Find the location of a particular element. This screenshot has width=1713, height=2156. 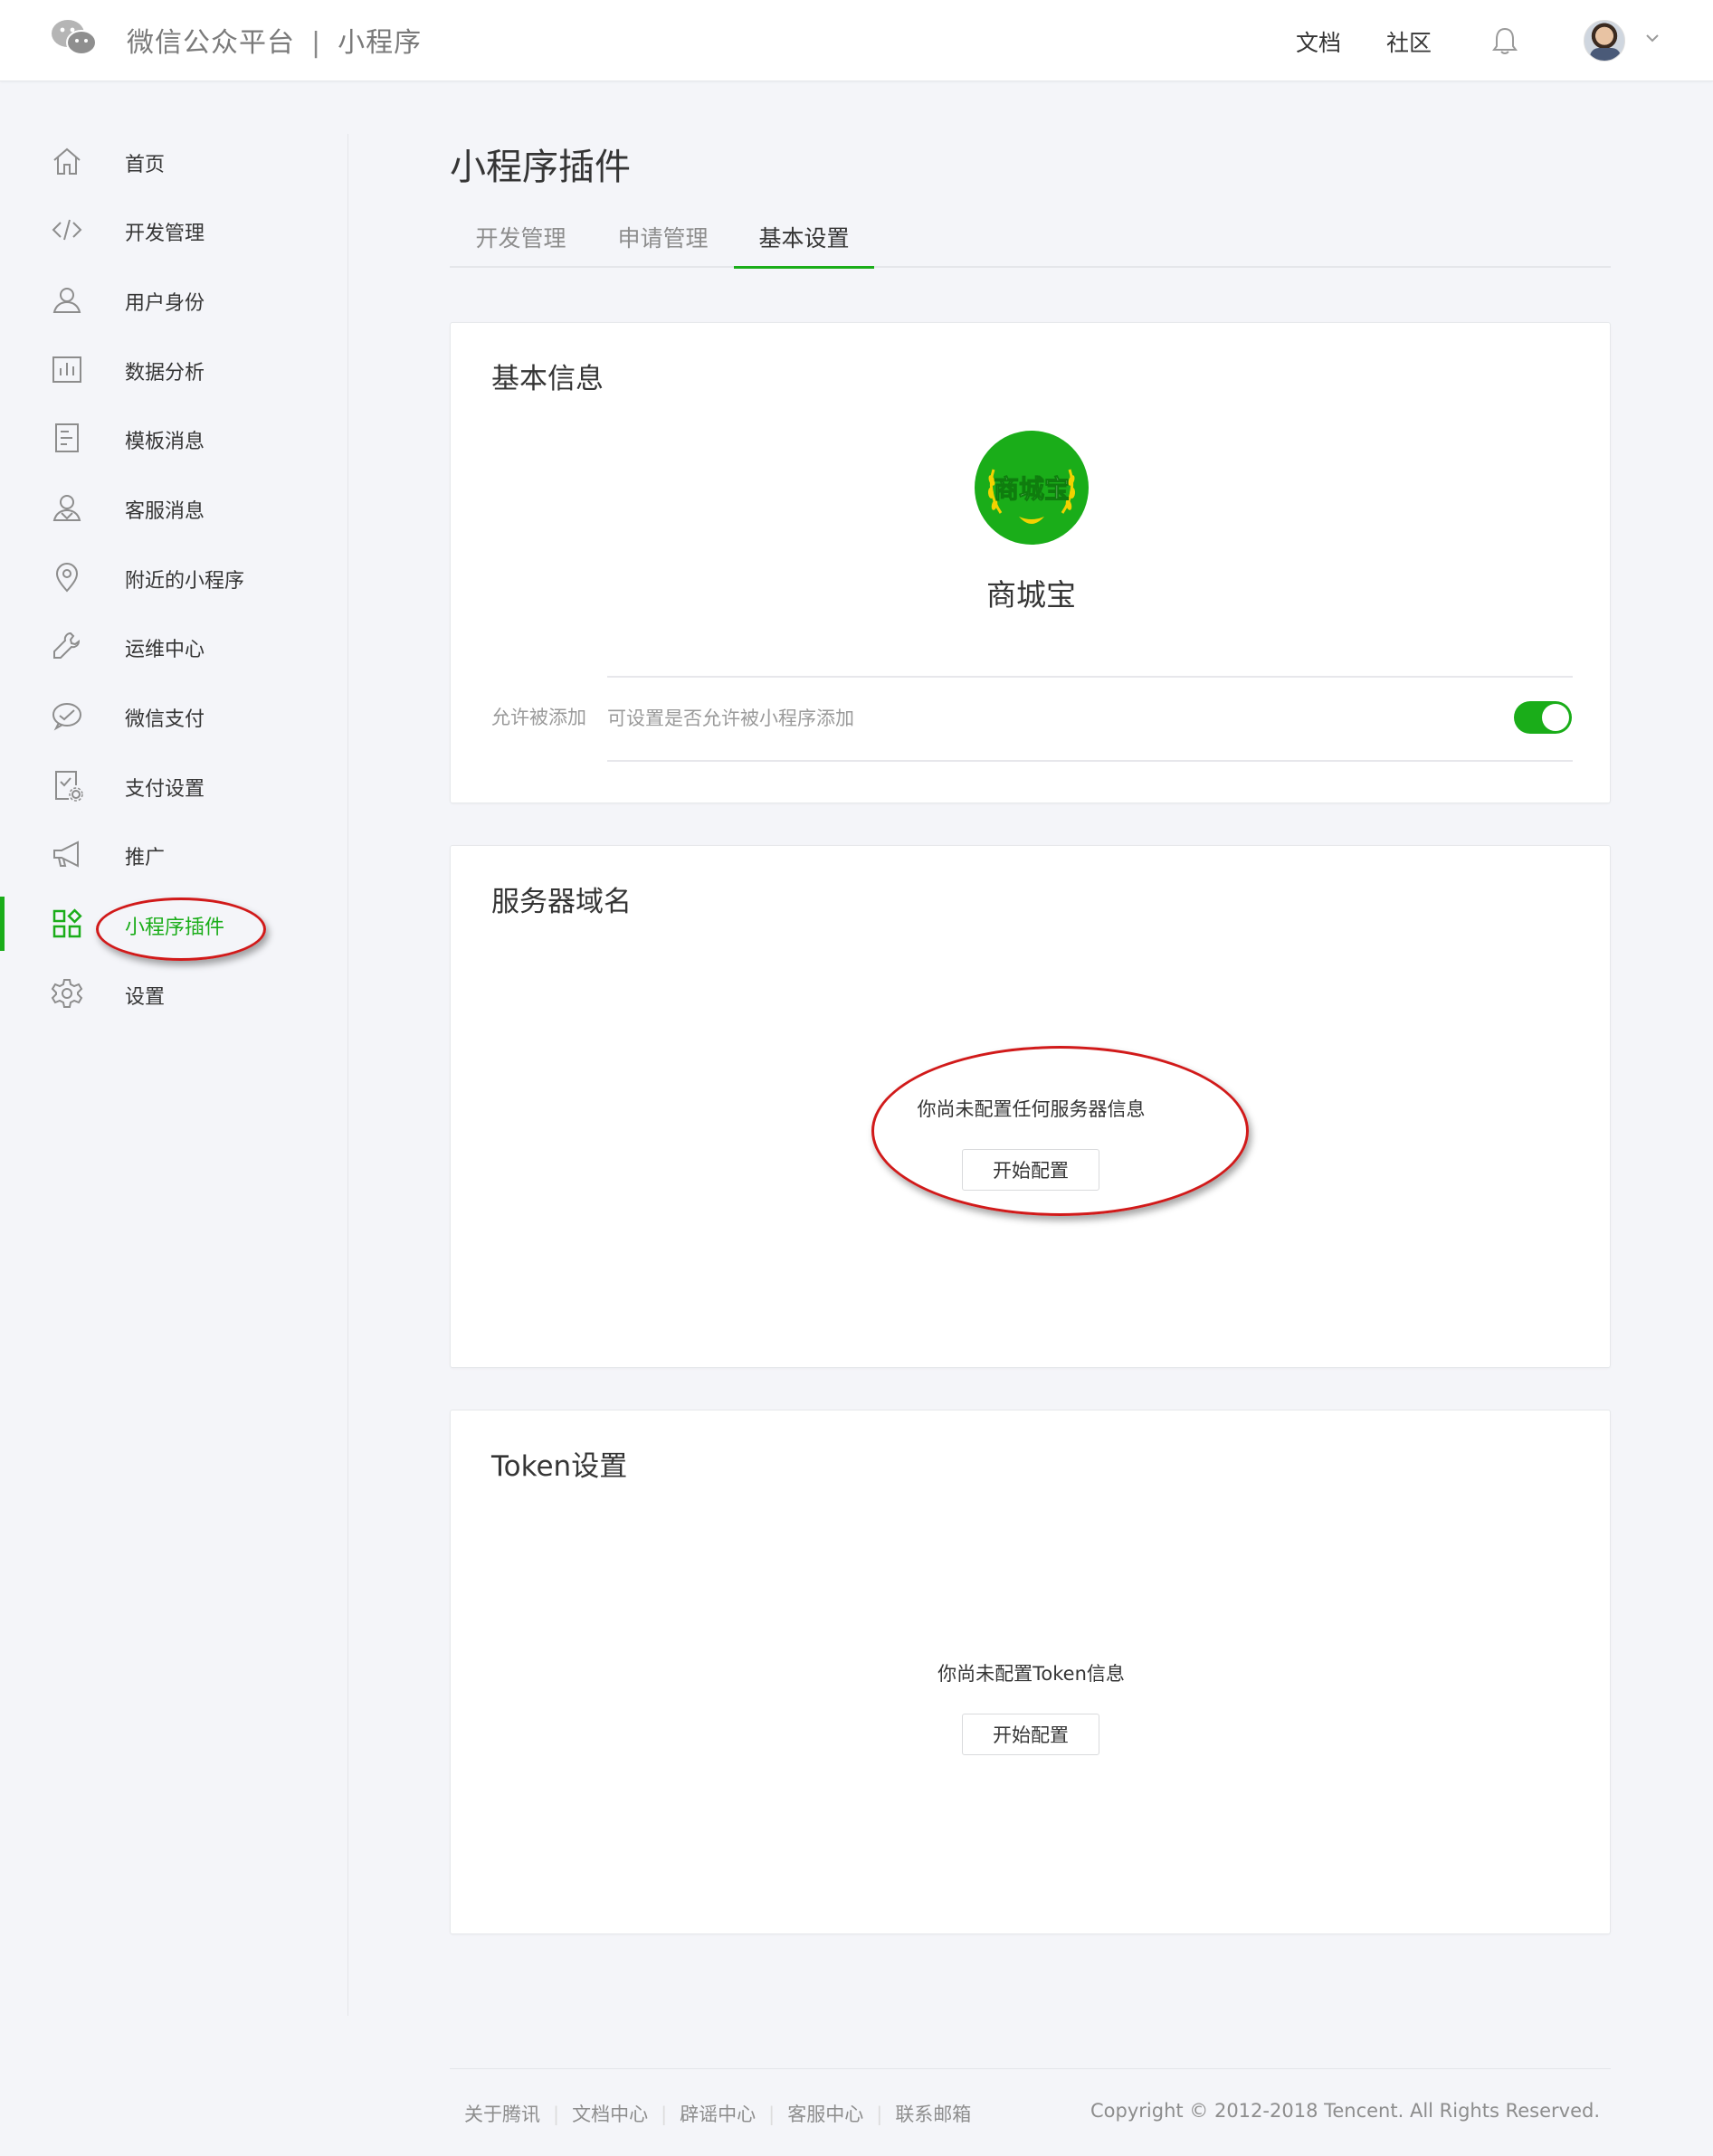

basic-info-title: 基本信息 is located at coordinates (547, 379).